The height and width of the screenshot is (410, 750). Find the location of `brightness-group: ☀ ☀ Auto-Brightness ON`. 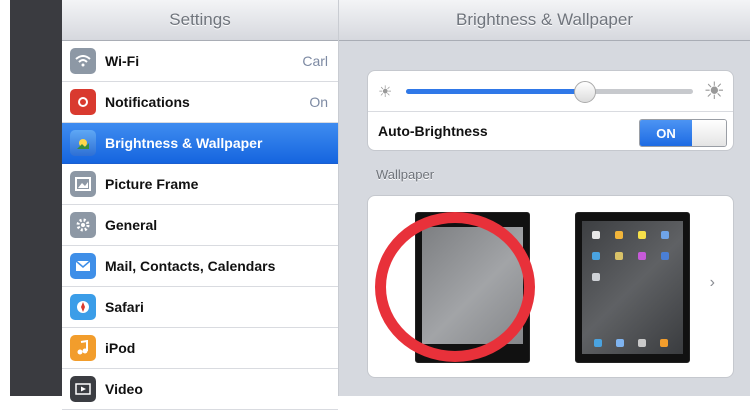

brightness-group: ☀ ☀ Auto-Brightness ON is located at coordinates (550, 110).